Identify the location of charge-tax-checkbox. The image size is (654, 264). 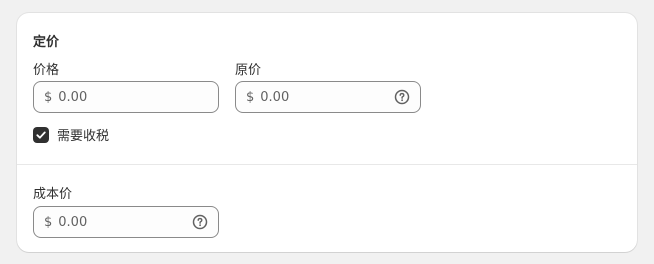
(41, 134).